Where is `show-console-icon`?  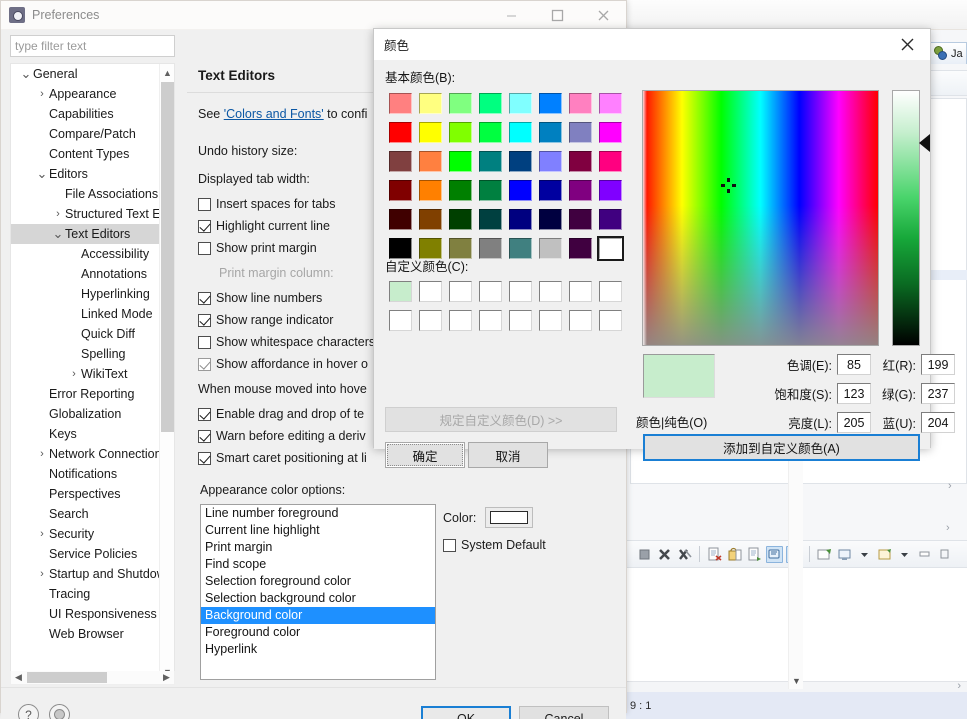 show-console-icon is located at coordinates (774, 554).